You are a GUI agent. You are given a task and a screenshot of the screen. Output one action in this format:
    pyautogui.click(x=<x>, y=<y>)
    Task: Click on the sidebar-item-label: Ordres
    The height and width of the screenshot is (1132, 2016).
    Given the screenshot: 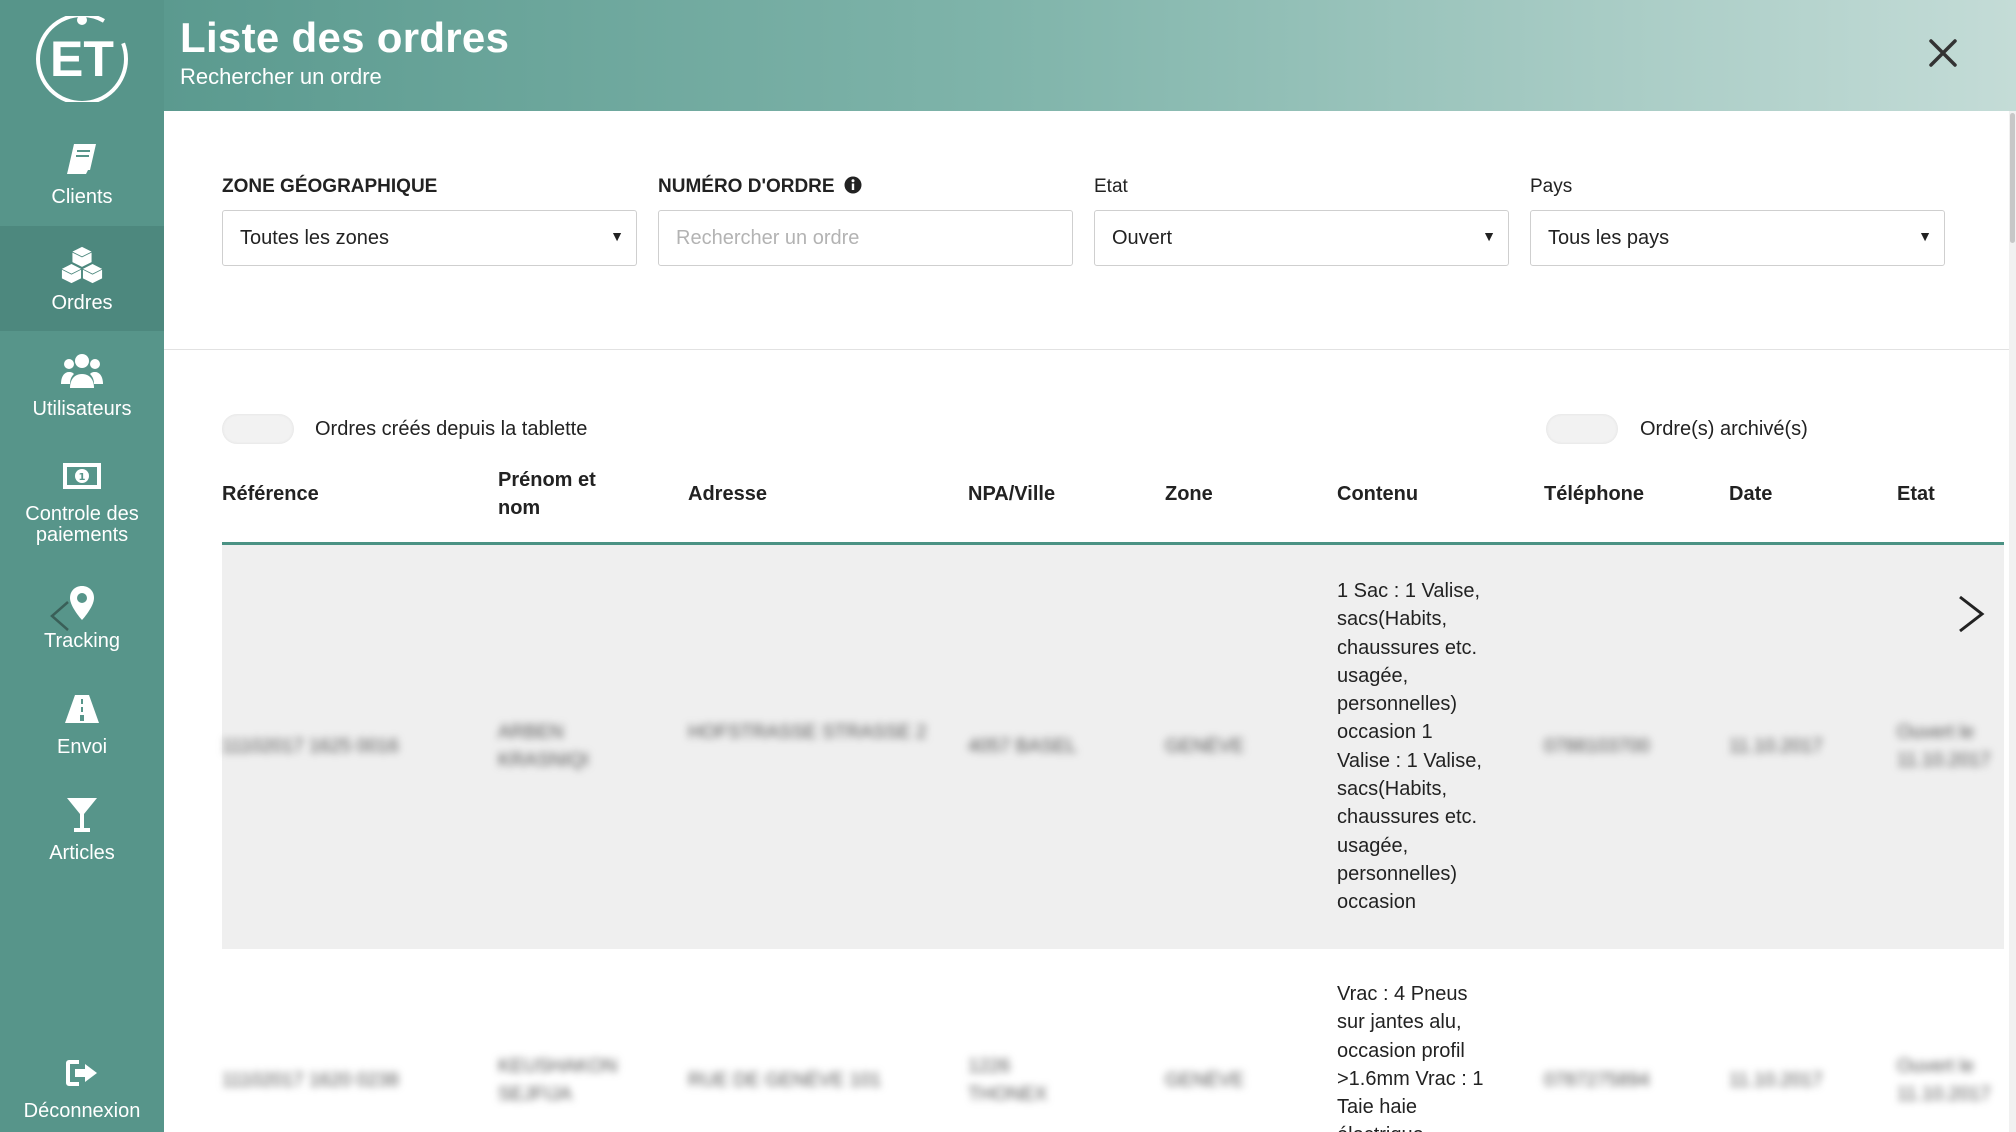 What is the action you would take?
    pyautogui.click(x=82, y=303)
    